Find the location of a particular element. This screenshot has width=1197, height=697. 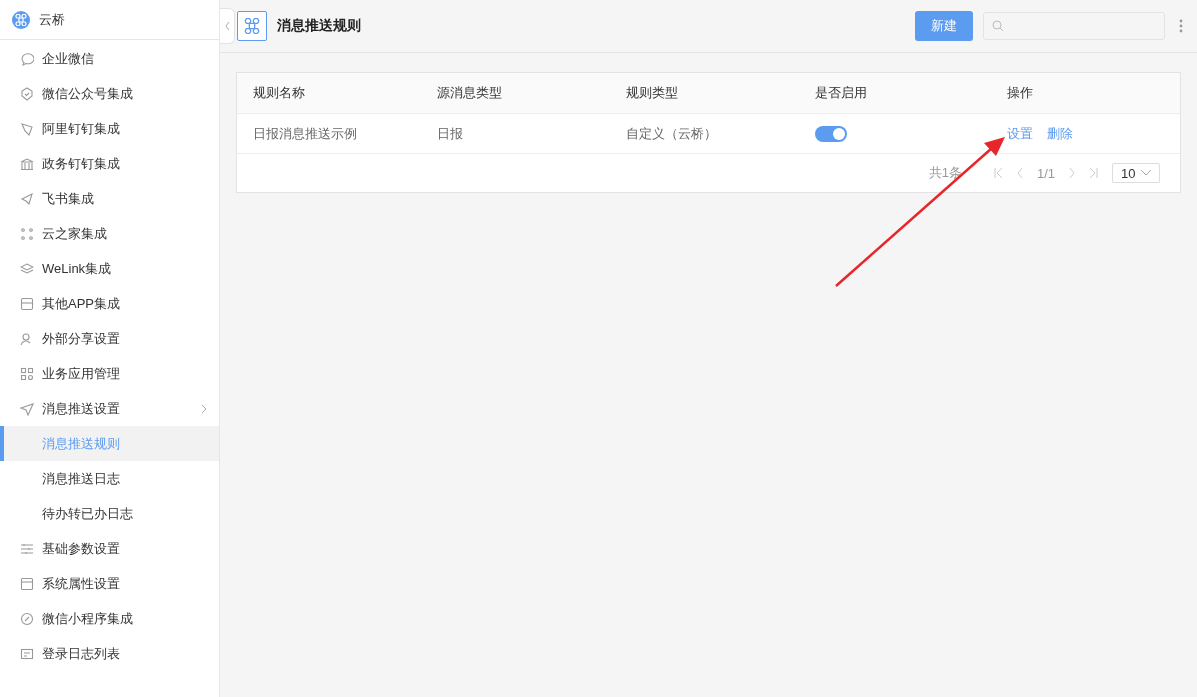

chat-icon is located at coordinates (27, 58).